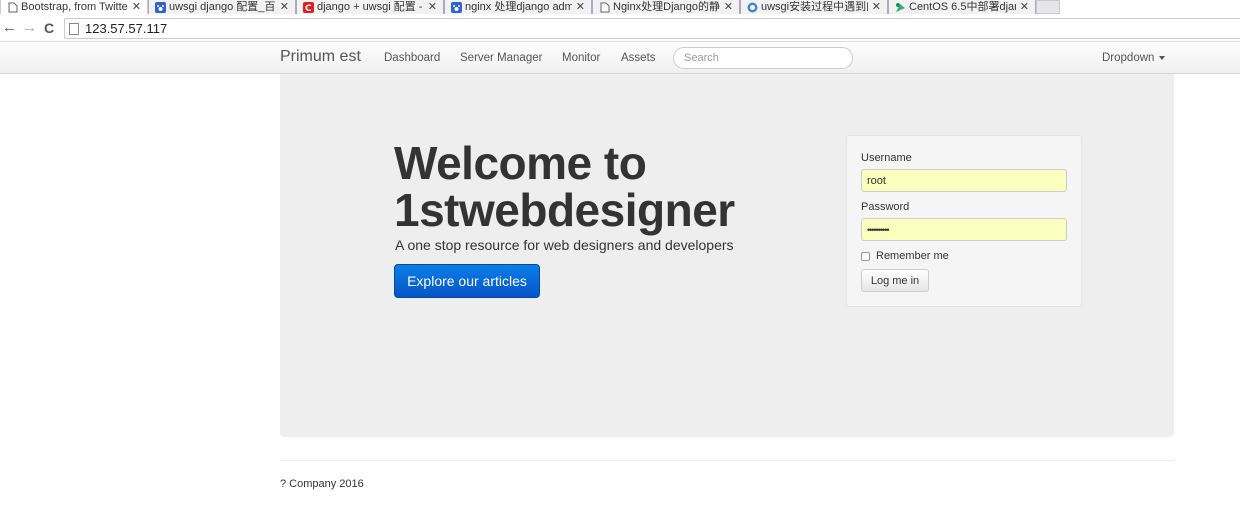 This screenshot has width=1240, height=506. What do you see at coordinates (885, 207) in the screenshot?
I see `password-label: Password` at bounding box center [885, 207].